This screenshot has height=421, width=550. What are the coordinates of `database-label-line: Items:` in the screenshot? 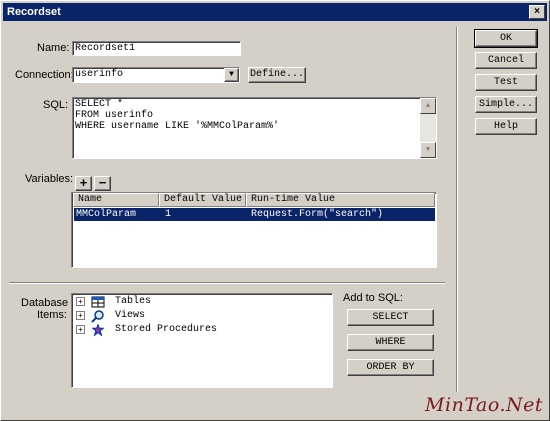 It's located at (52, 315).